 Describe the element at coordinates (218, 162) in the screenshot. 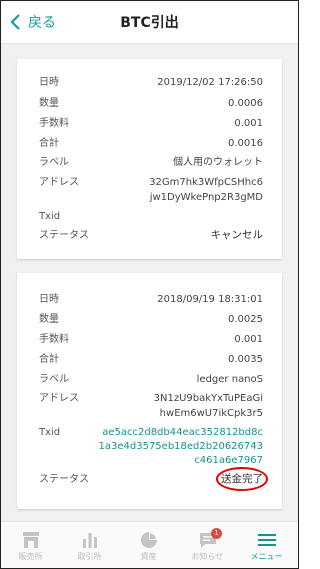

I see `wallet-label-value: 個人用のウォレット` at that location.